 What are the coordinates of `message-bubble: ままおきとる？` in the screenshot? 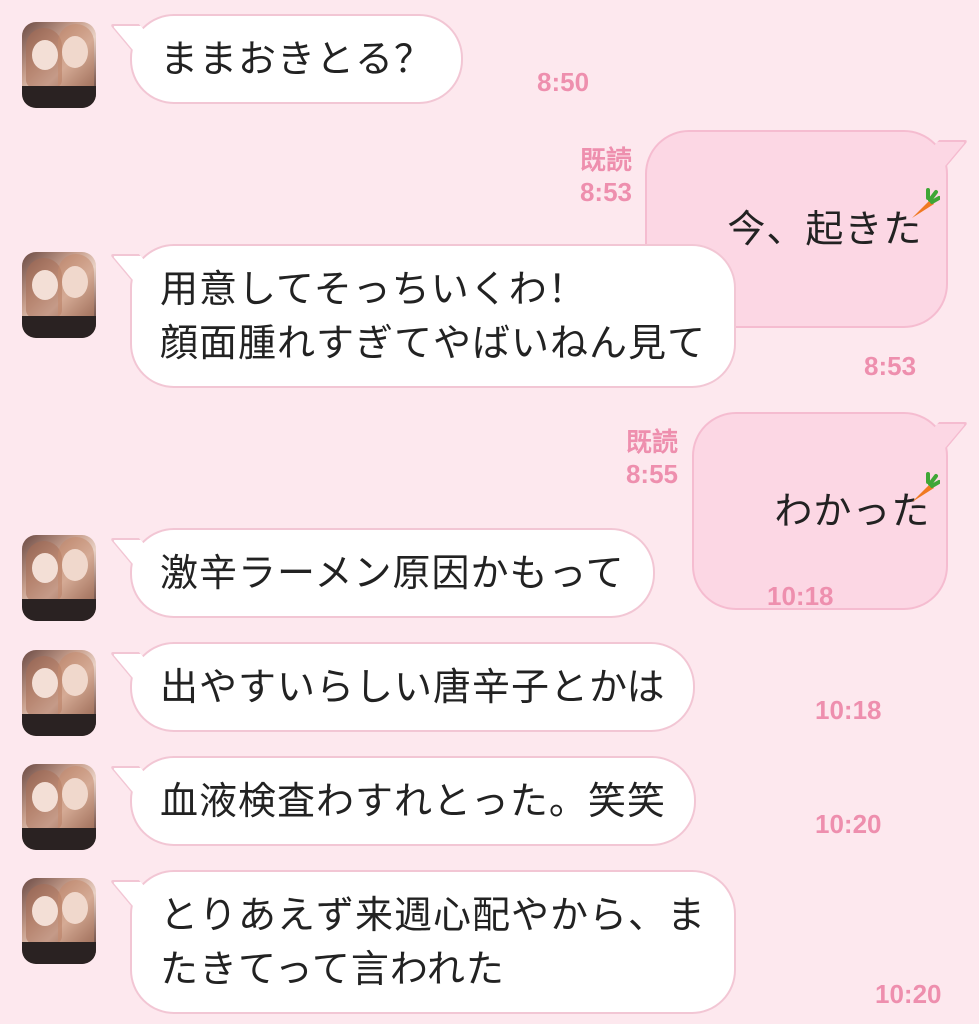 It's located at (297, 59).